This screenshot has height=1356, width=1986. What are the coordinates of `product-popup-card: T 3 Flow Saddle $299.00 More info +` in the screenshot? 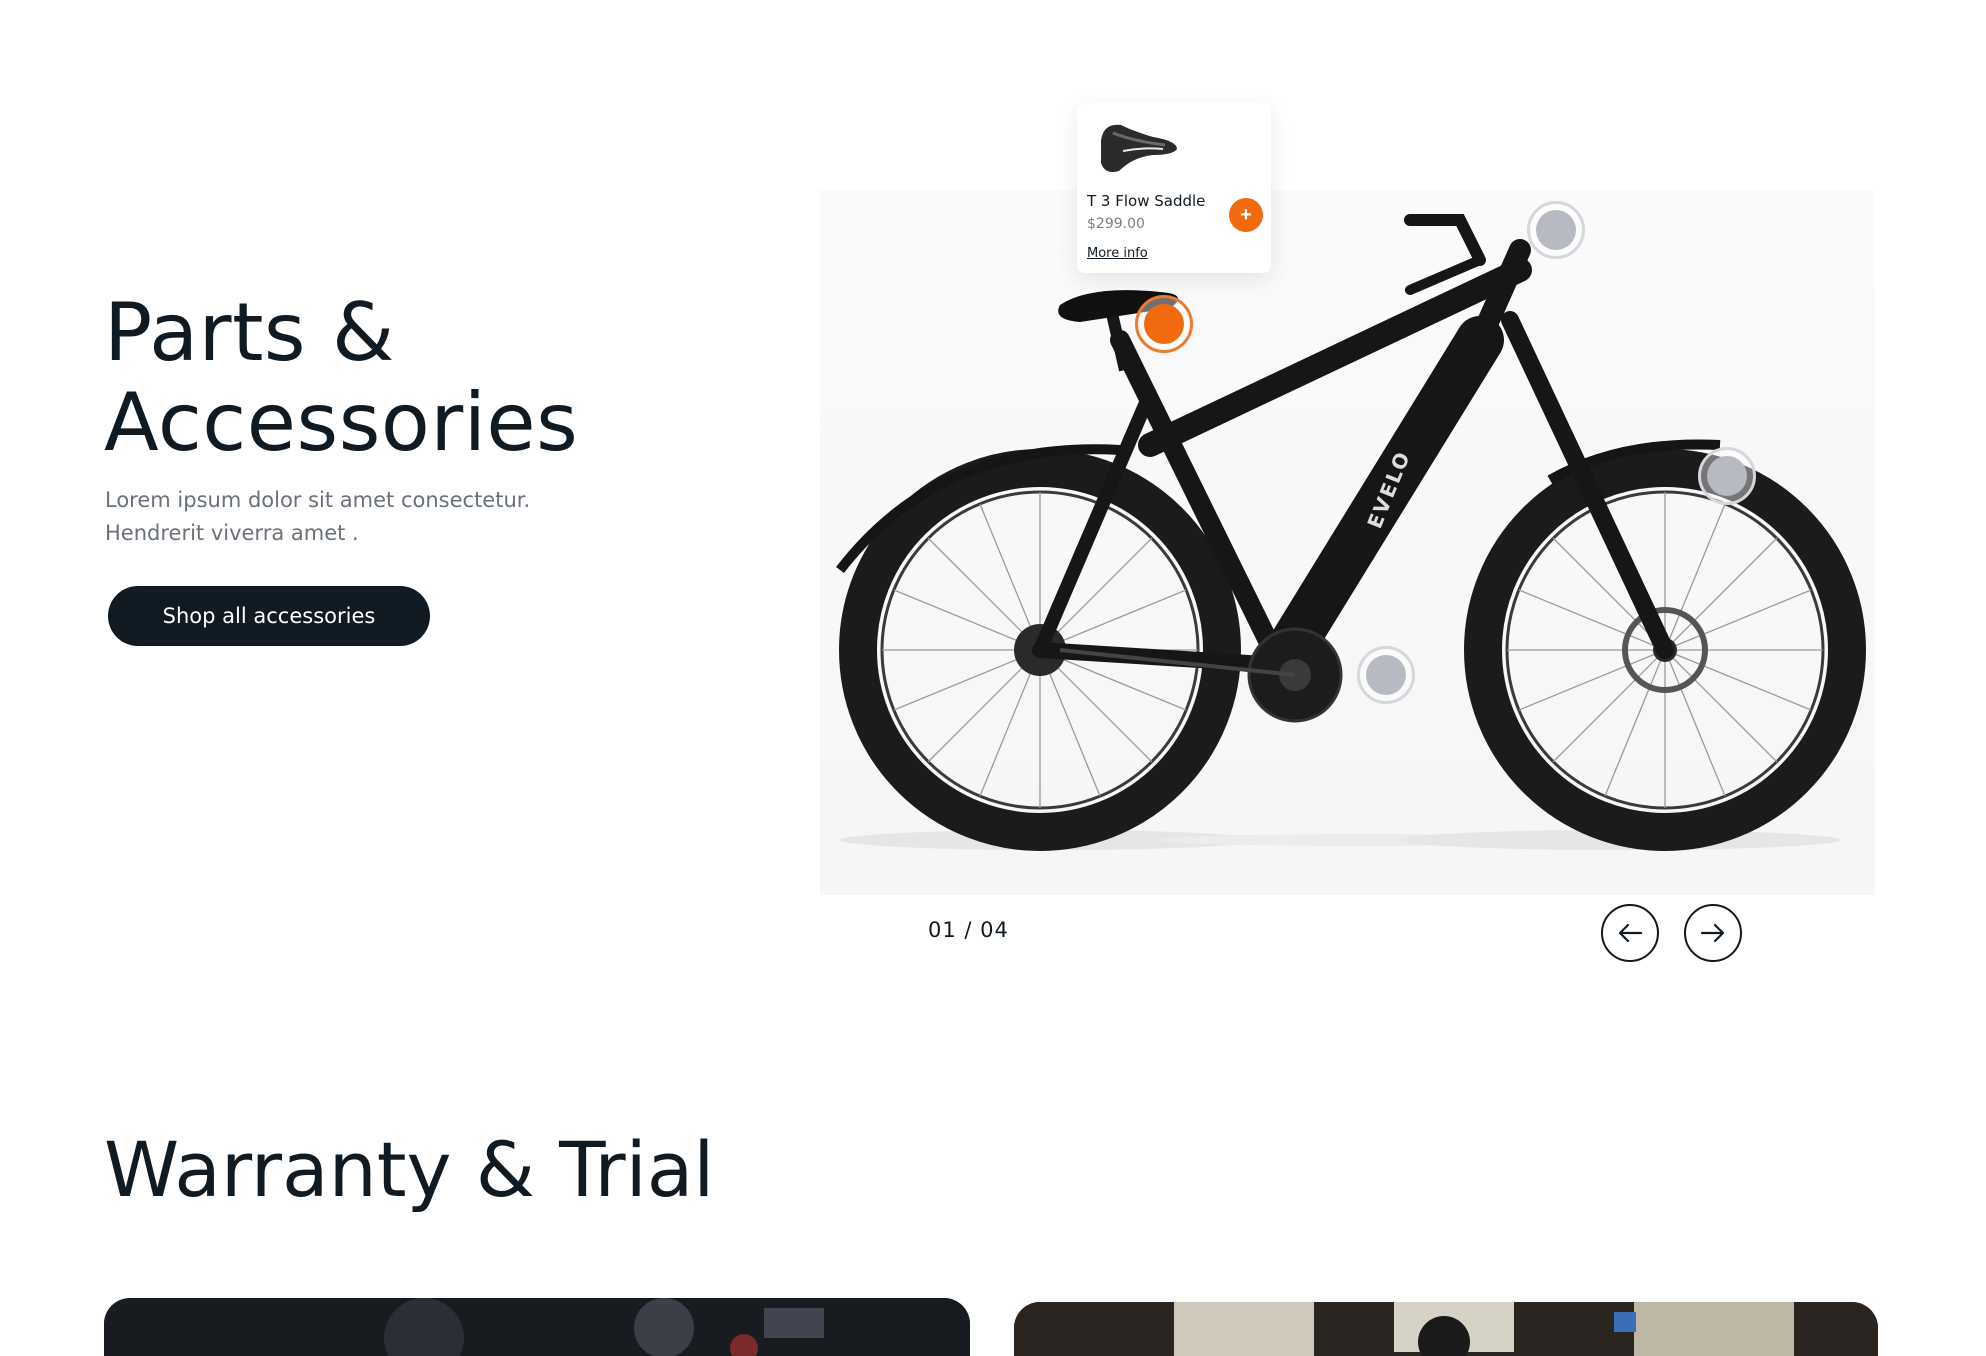 It's located at (1174, 188).